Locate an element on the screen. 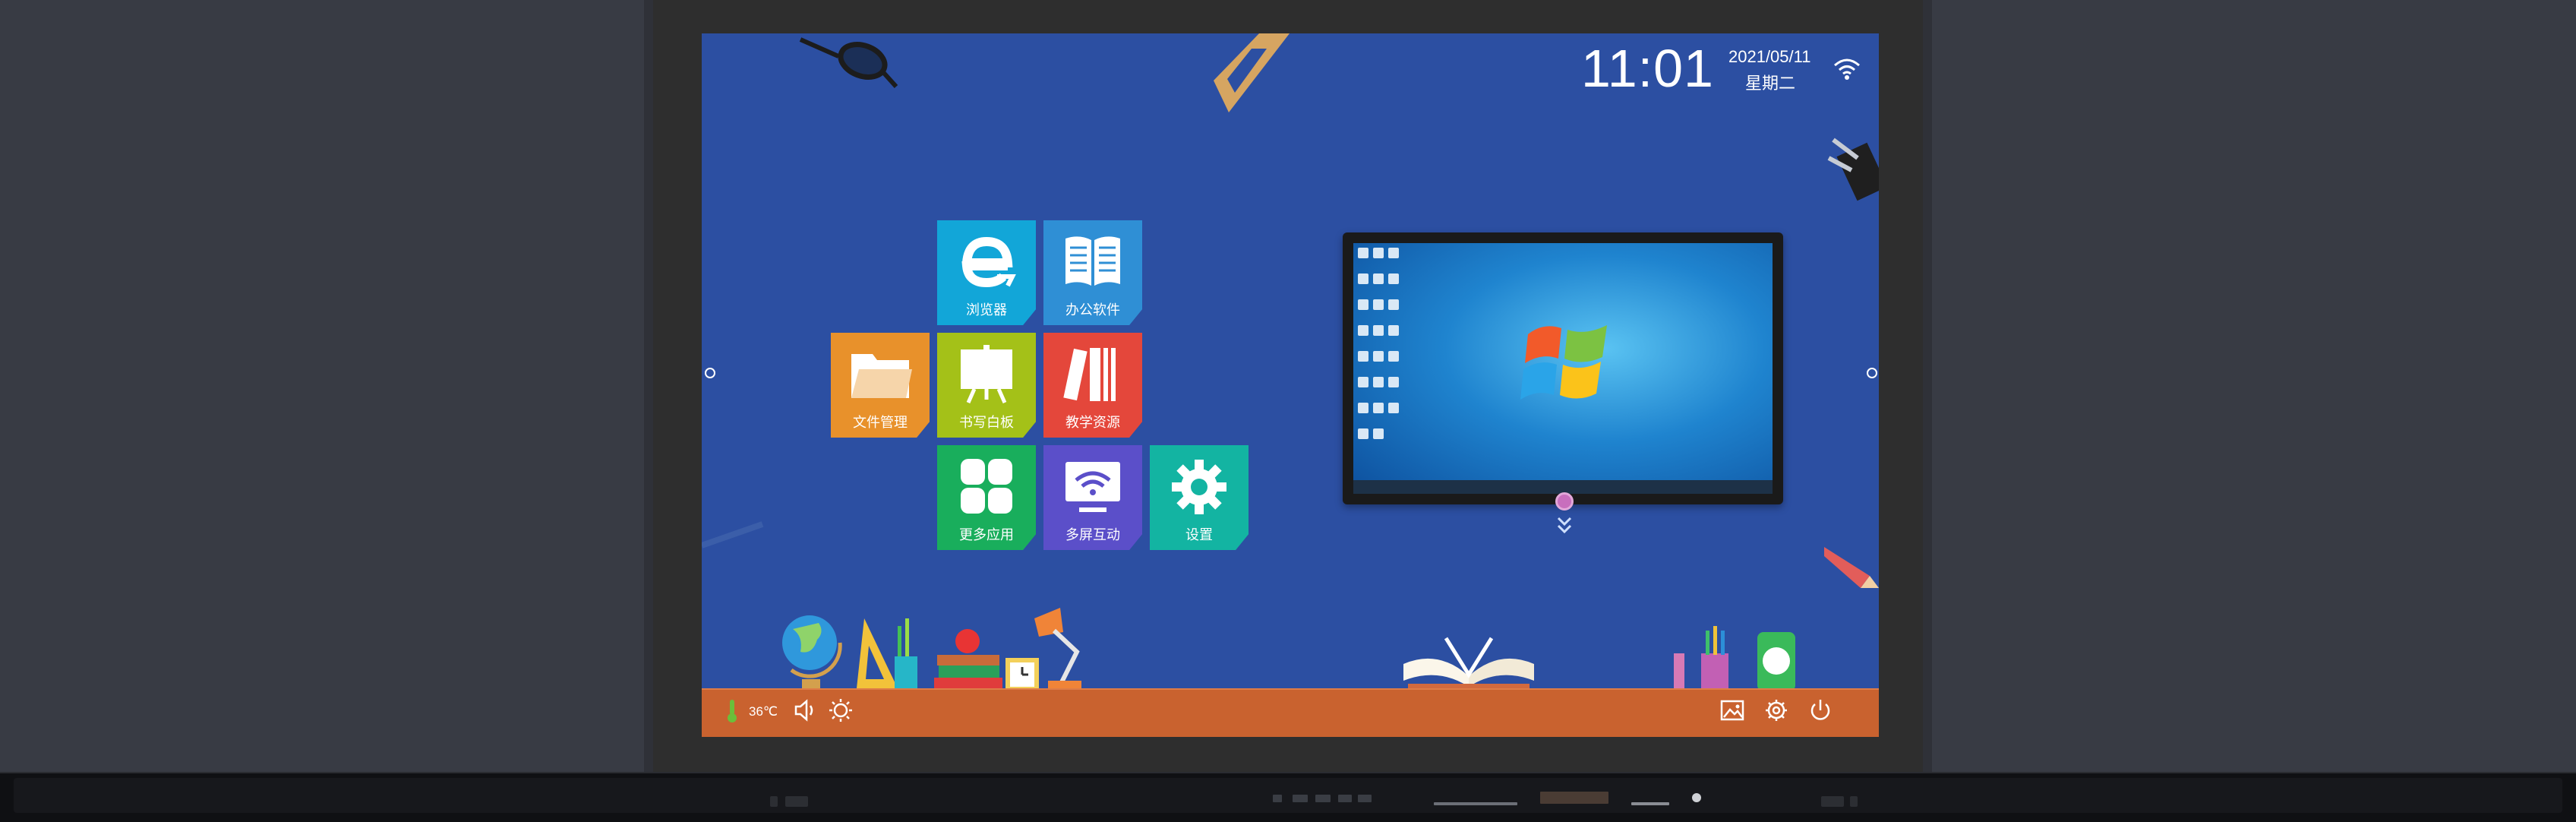 This screenshot has width=2576, height=822. apps-grid-icon is located at coordinates (986, 486).